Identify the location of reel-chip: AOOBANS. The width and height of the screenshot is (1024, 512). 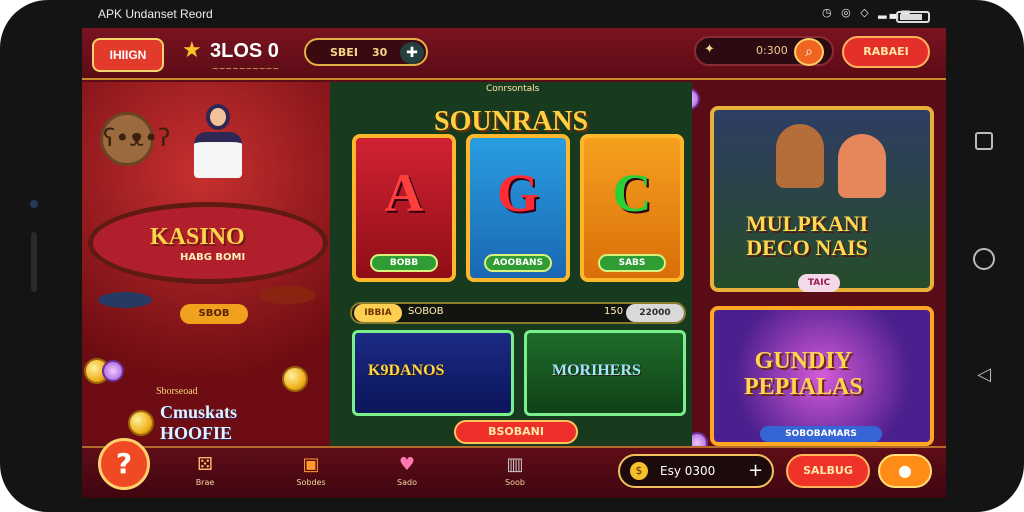
(518, 263).